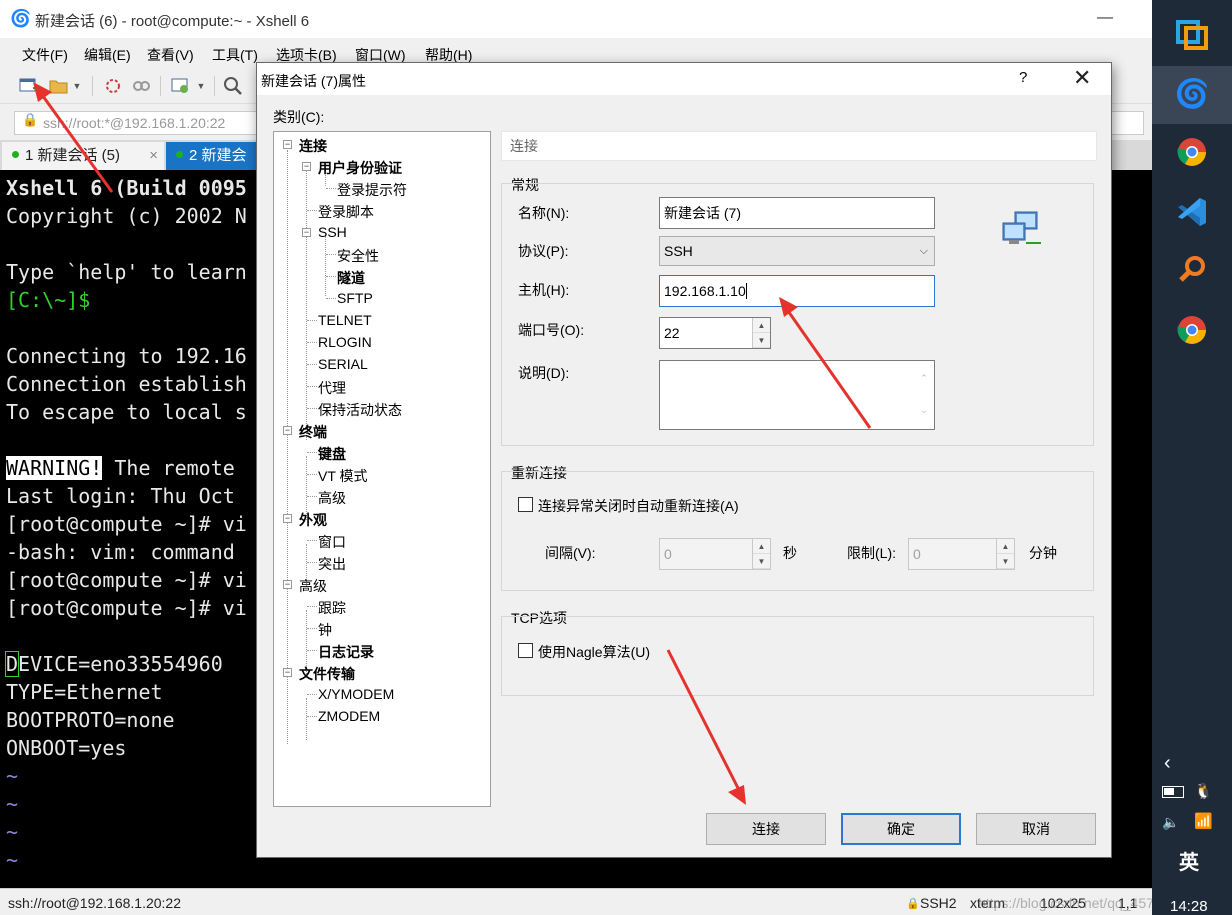  I want to click on interval-spinner: ▲ ▼, so click(761, 554).